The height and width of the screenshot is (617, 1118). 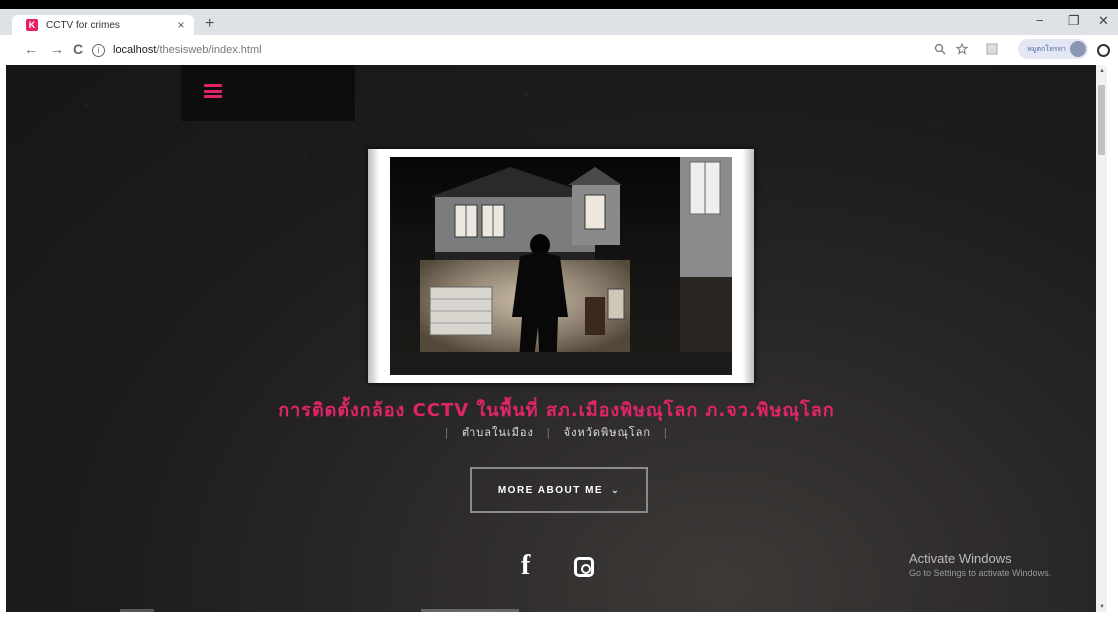 I want to click on site-favicon-icon: K, so click(x=32, y=25).